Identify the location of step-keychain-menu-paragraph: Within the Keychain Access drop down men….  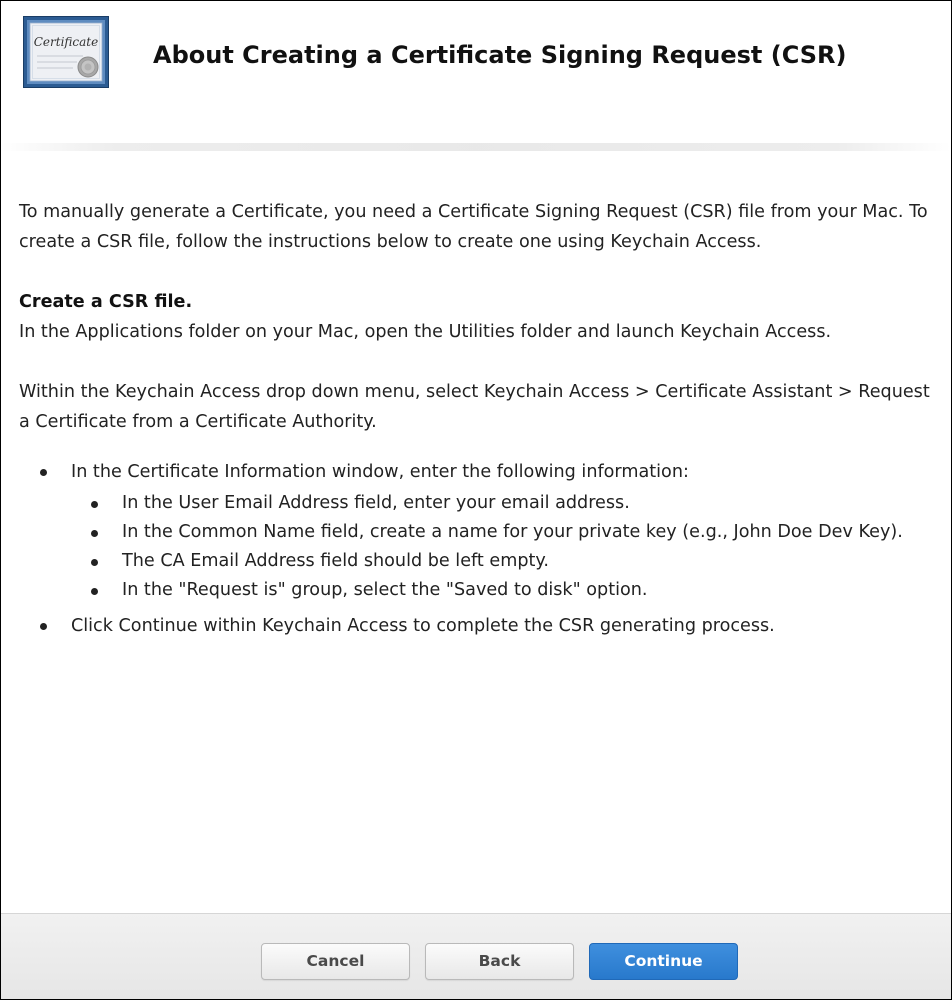
(474, 407).